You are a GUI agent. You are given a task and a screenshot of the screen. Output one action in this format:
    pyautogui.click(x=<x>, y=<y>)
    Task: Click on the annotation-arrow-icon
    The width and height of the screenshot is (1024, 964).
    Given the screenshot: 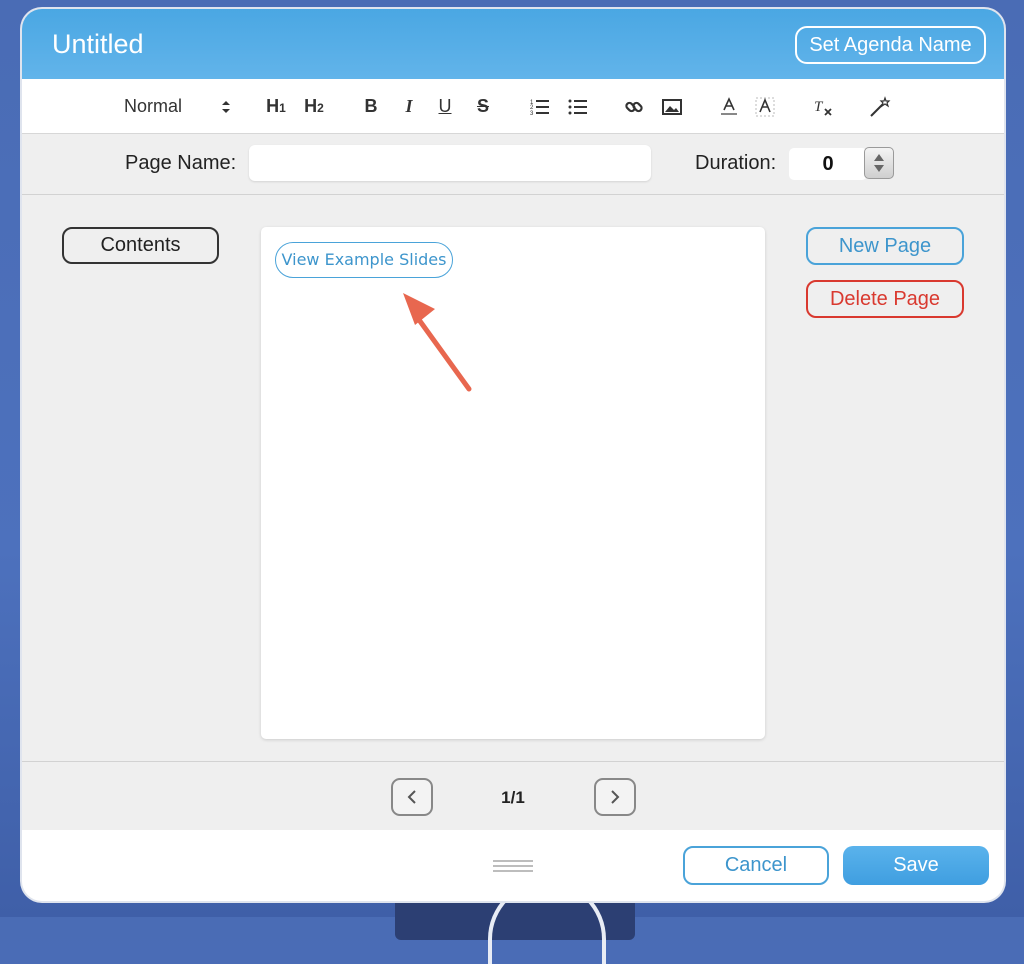 What is the action you would take?
    pyautogui.click(x=437, y=342)
    